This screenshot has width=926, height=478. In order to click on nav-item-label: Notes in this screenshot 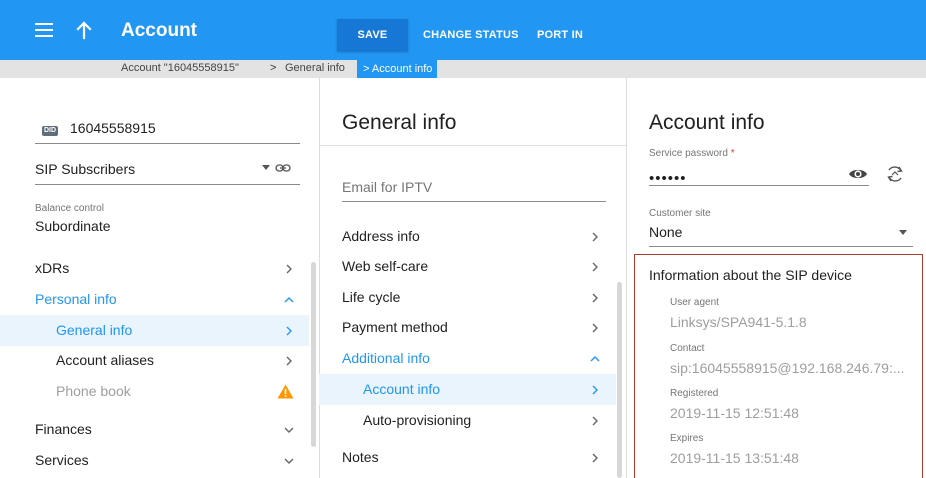, I will do `click(360, 457)`.